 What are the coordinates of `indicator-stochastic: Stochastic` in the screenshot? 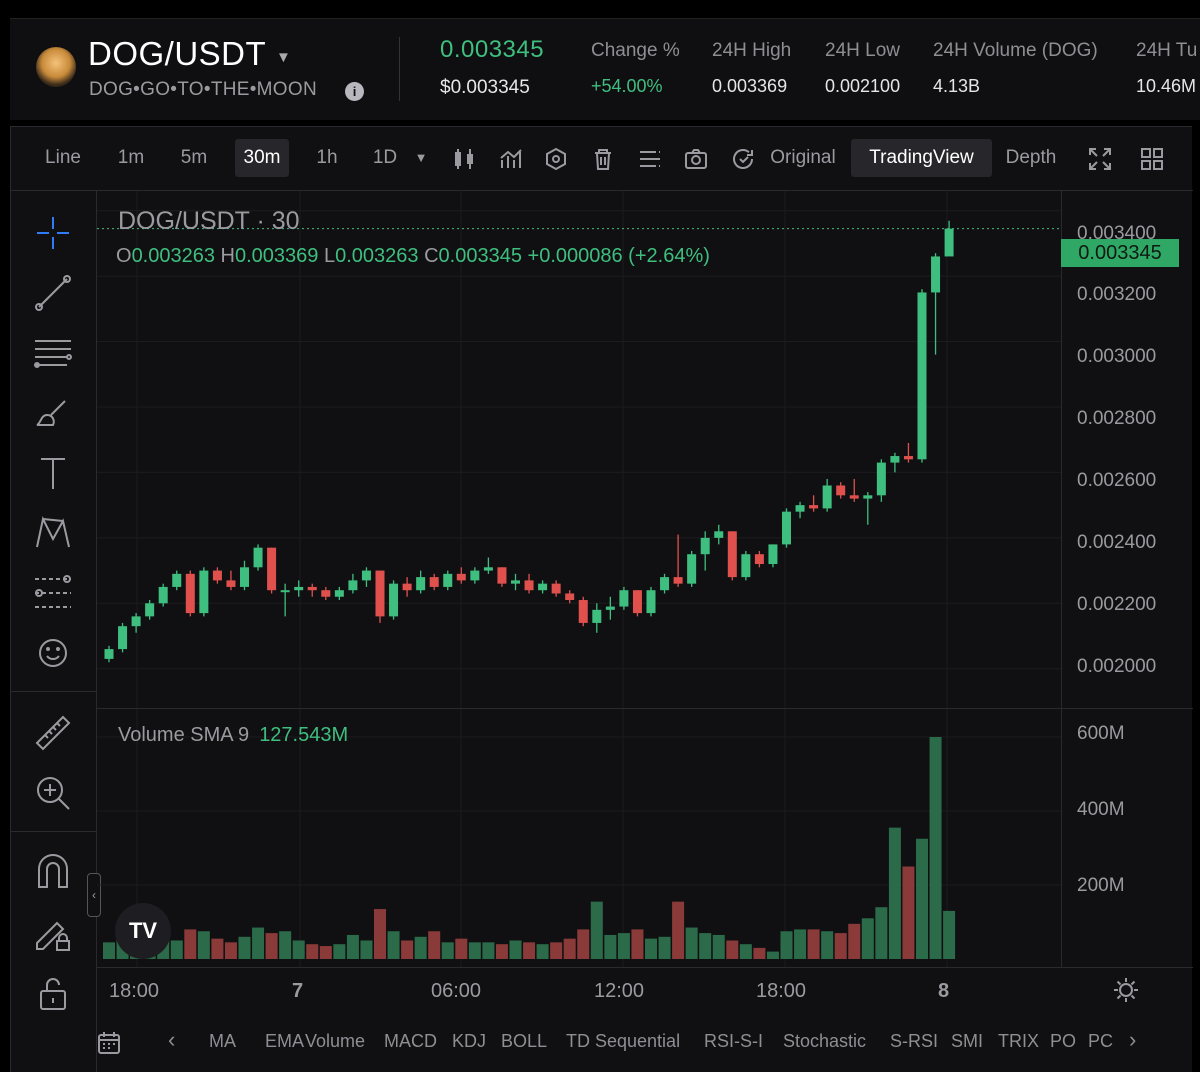 It's located at (824, 1041).